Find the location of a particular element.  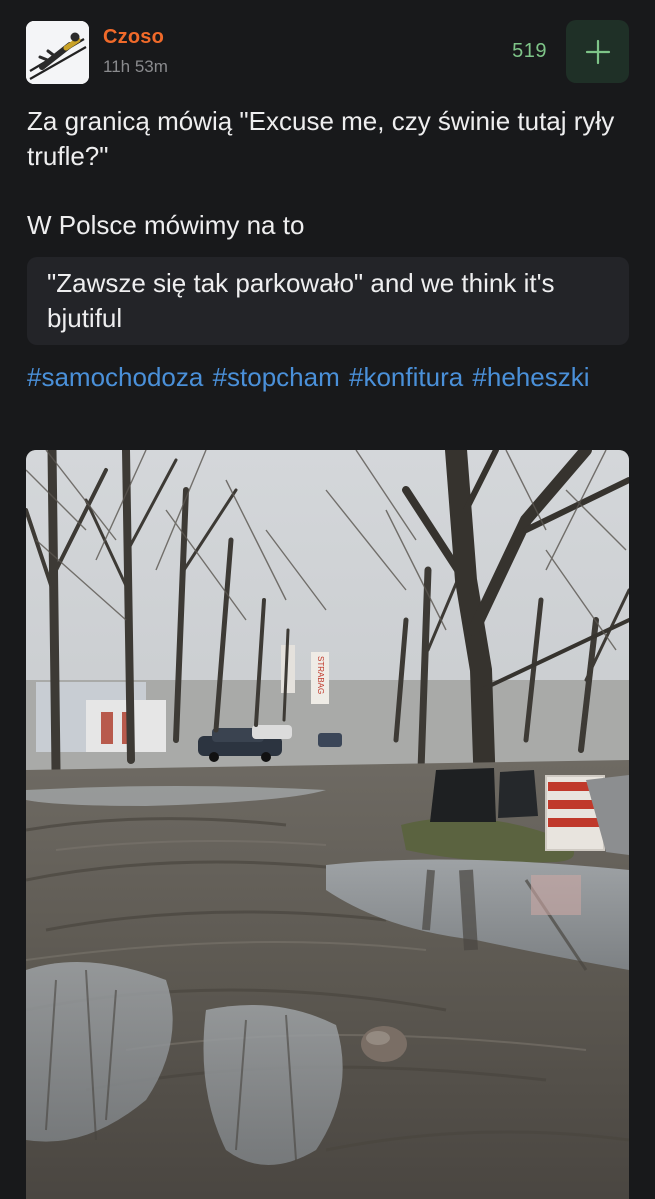

photo-sign-text: STRABAG is located at coordinates (320, 675).